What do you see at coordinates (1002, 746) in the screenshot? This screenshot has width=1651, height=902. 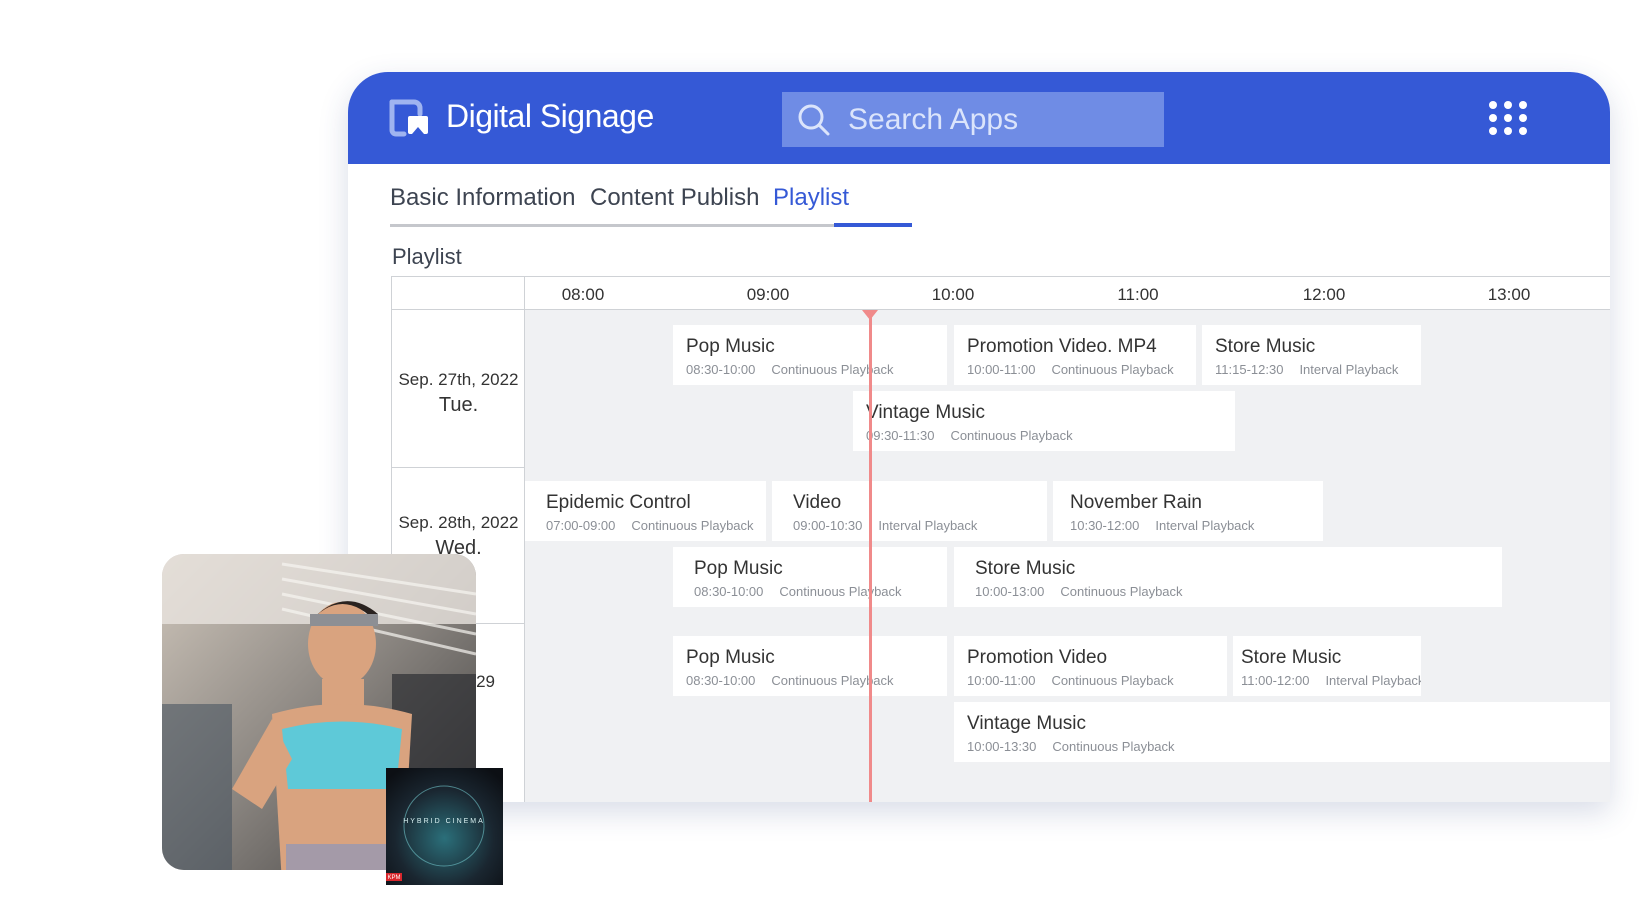 I see `item-time: 10:00-13:30` at bounding box center [1002, 746].